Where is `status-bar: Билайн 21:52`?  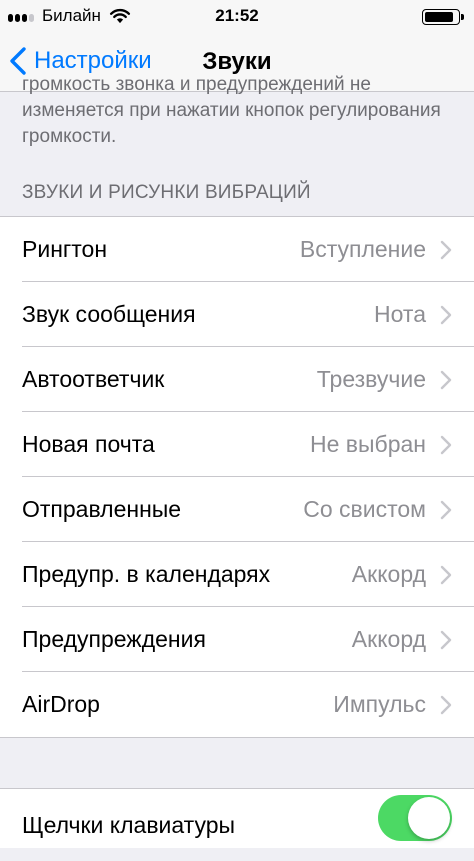
status-bar: Билайн 21:52 is located at coordinates (237, 17).